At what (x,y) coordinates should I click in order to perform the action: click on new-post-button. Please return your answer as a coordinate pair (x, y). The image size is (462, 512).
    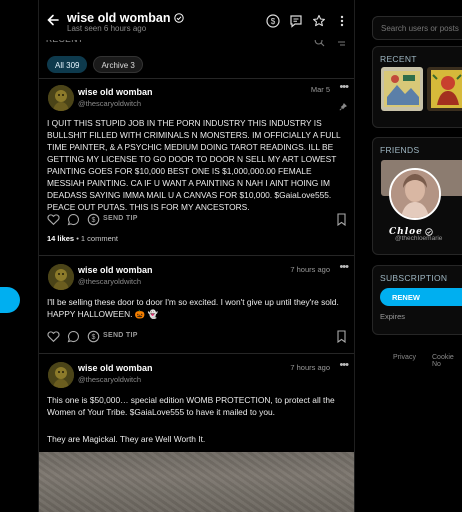
    Looking at the image, I should click on (10, 300).